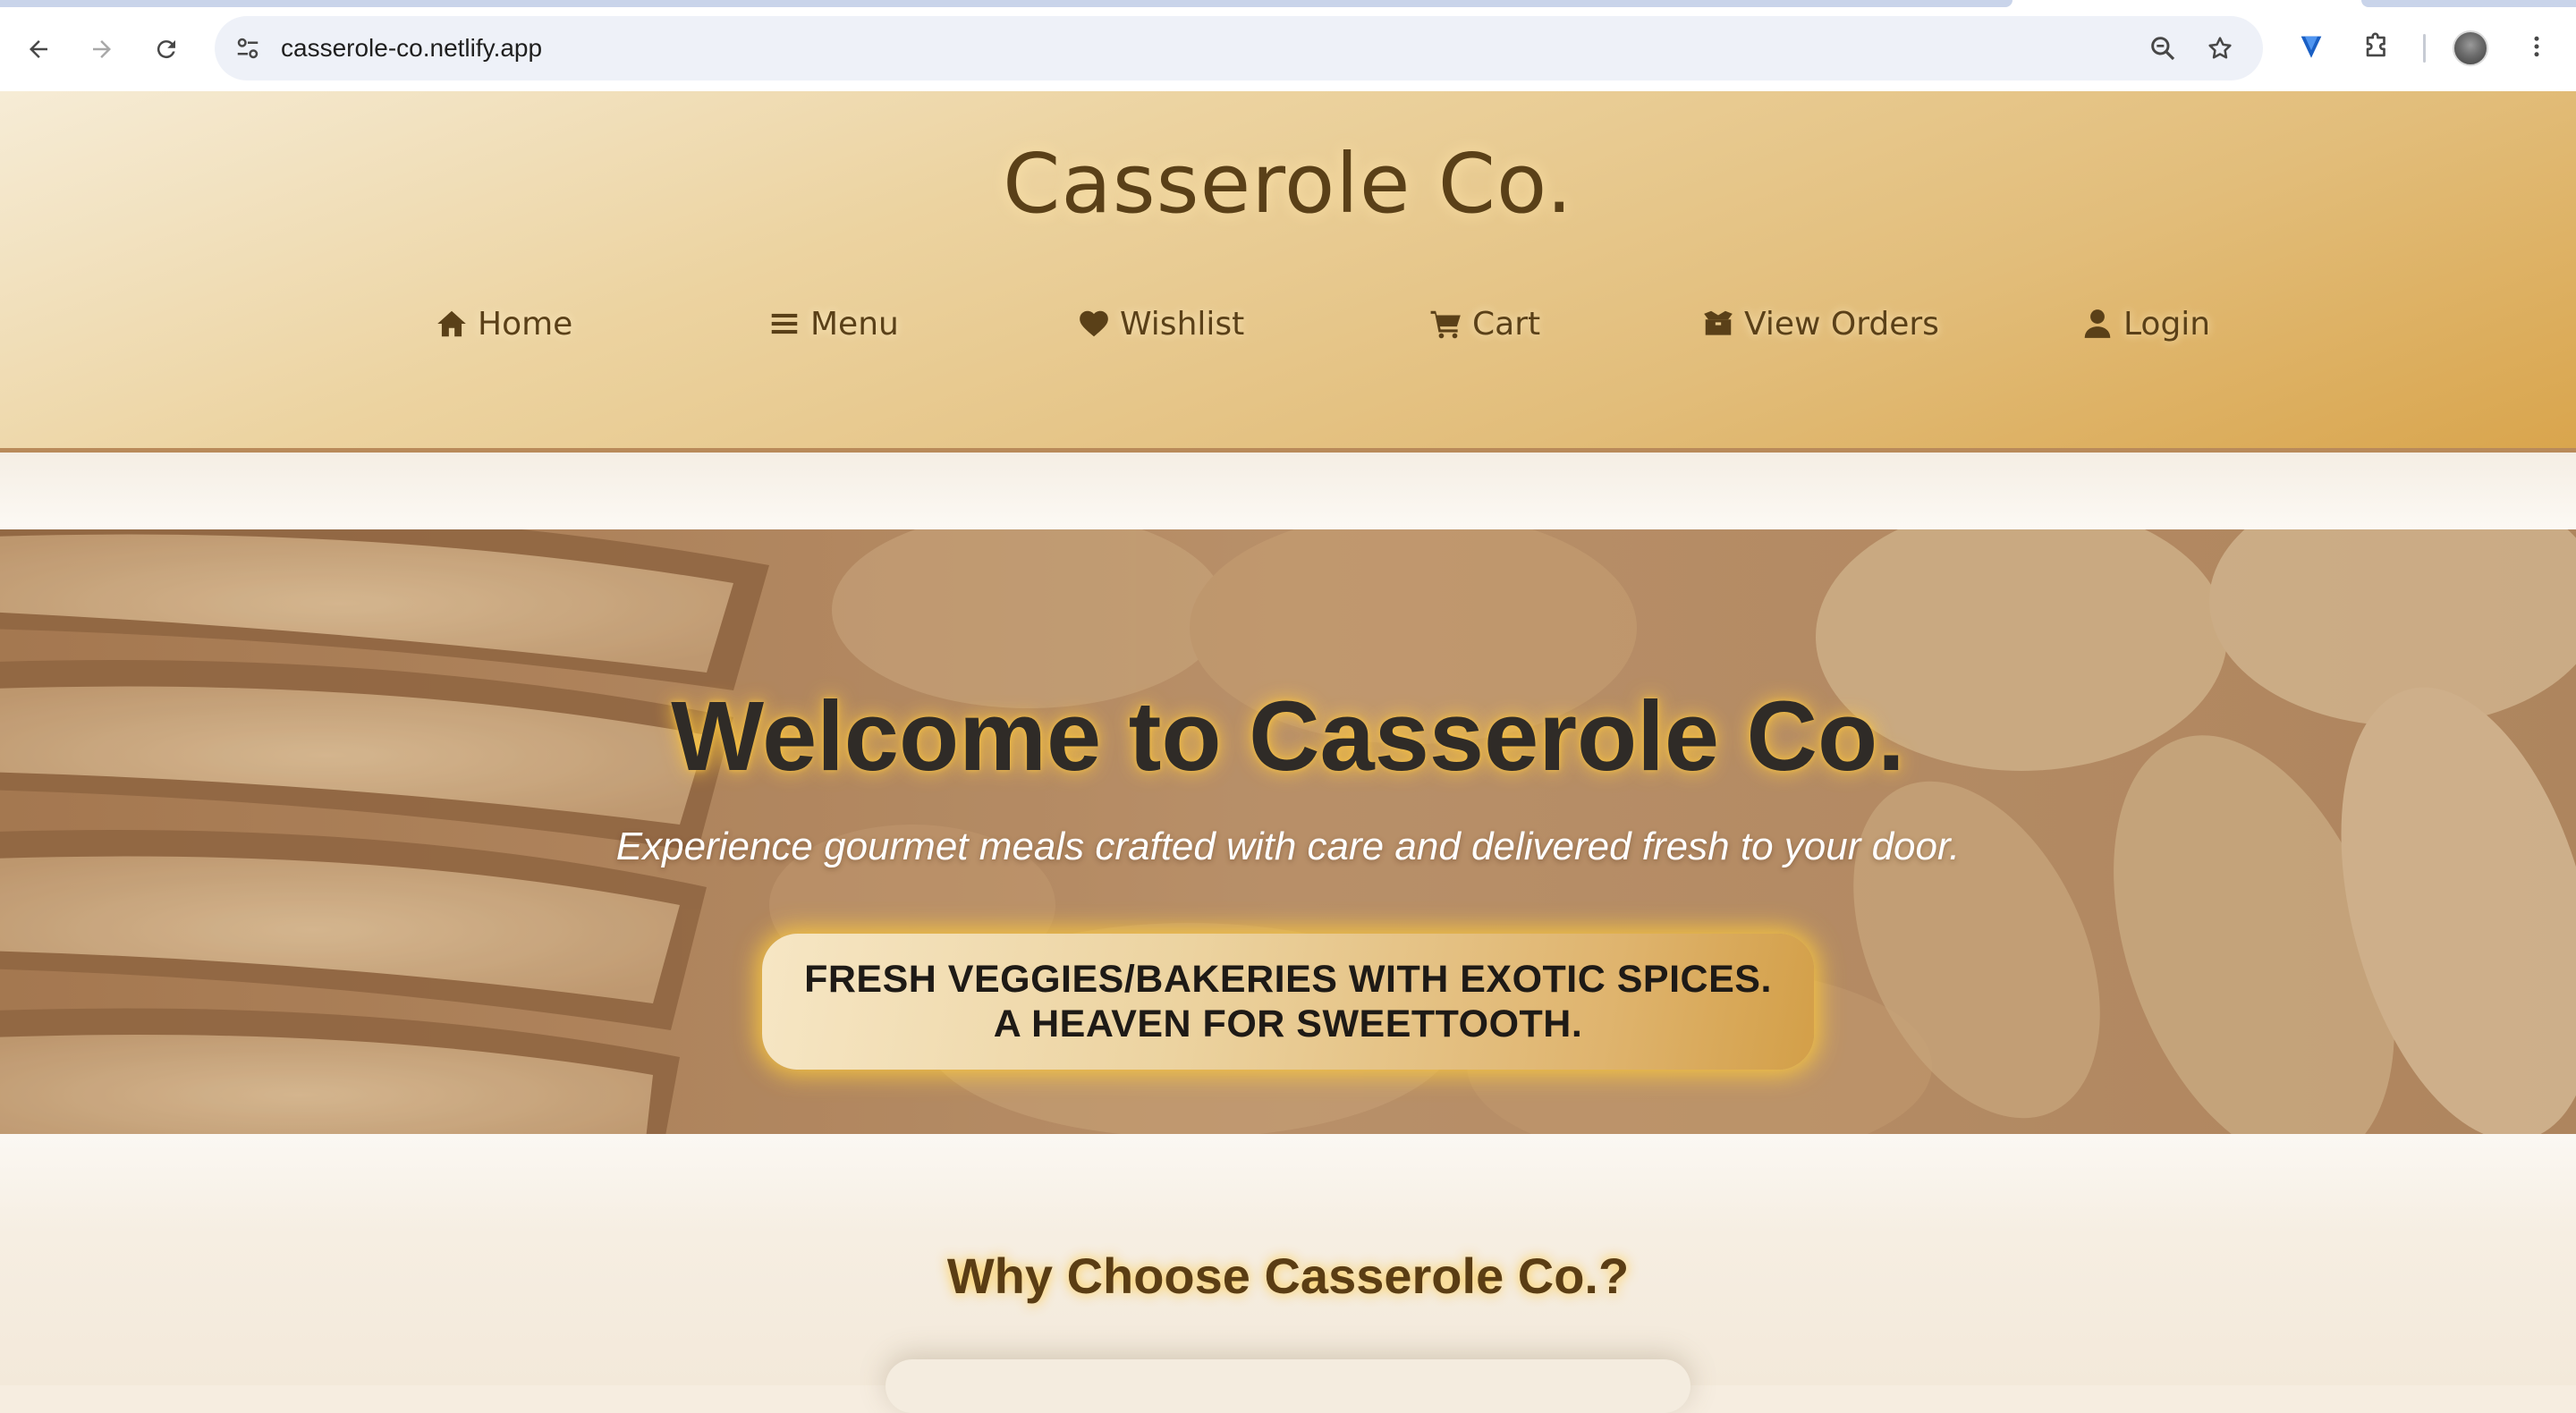  Describe the element at coordinates (2167, 324) in the screenshot. I see `nav-login-label: Login` at that location.